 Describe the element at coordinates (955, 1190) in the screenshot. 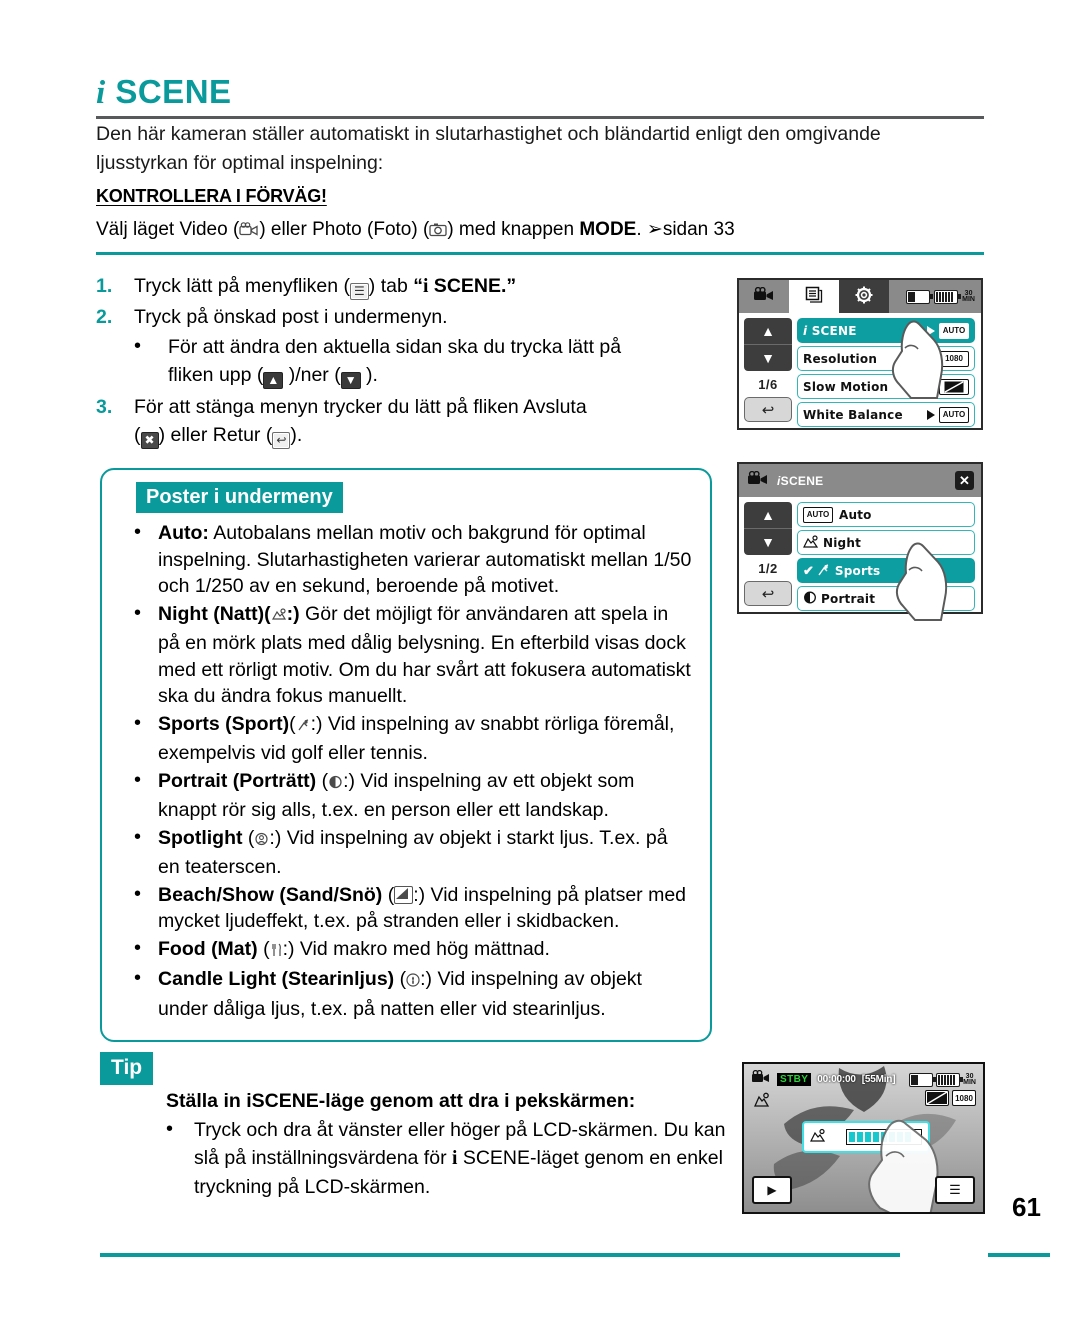

I see `menu-button: ☰` at that location.